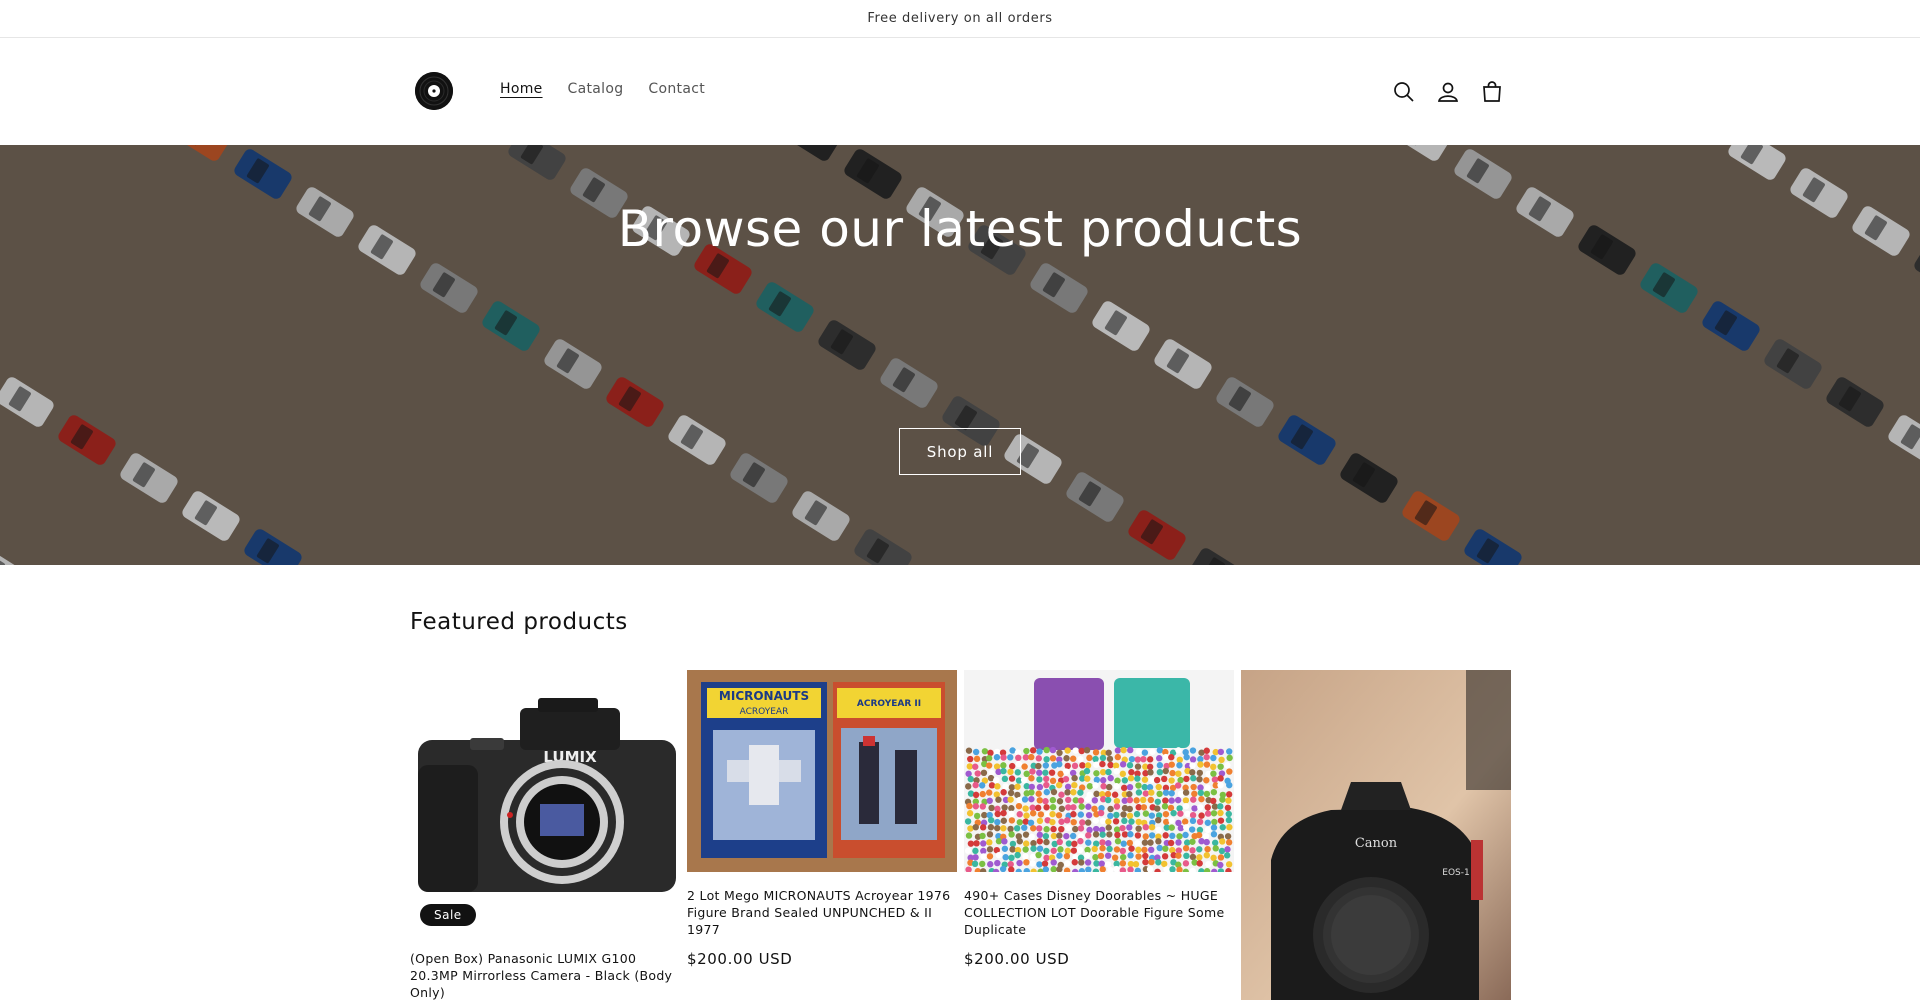  Describe the element at coordinates (519, 622) in the screenshot. I see `featured-products-title: Featured products` at that location.